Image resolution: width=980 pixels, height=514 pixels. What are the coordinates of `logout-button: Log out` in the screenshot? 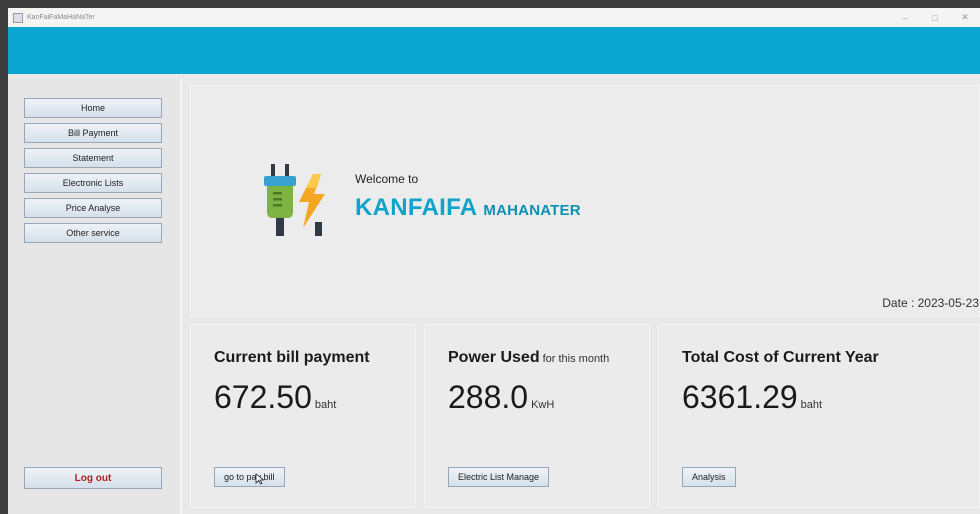 It's located at (93, 478).